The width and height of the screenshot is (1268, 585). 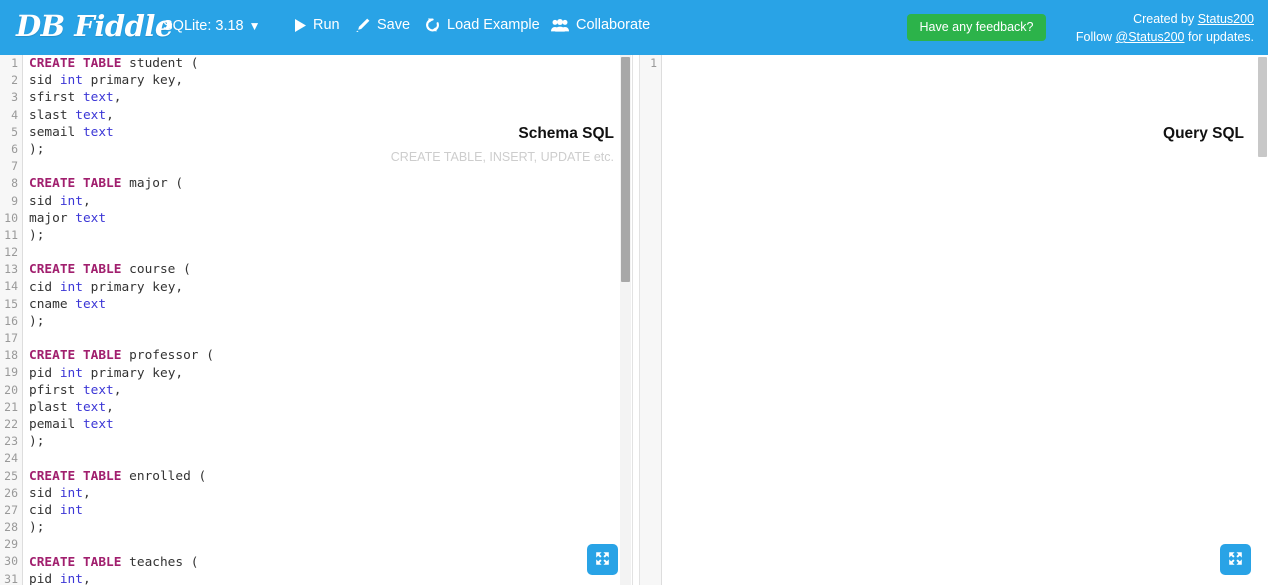 What do you see at coordinates (11, 527) in the screenshot?
I see `line-number: 28` at bounding box center [11, 527].